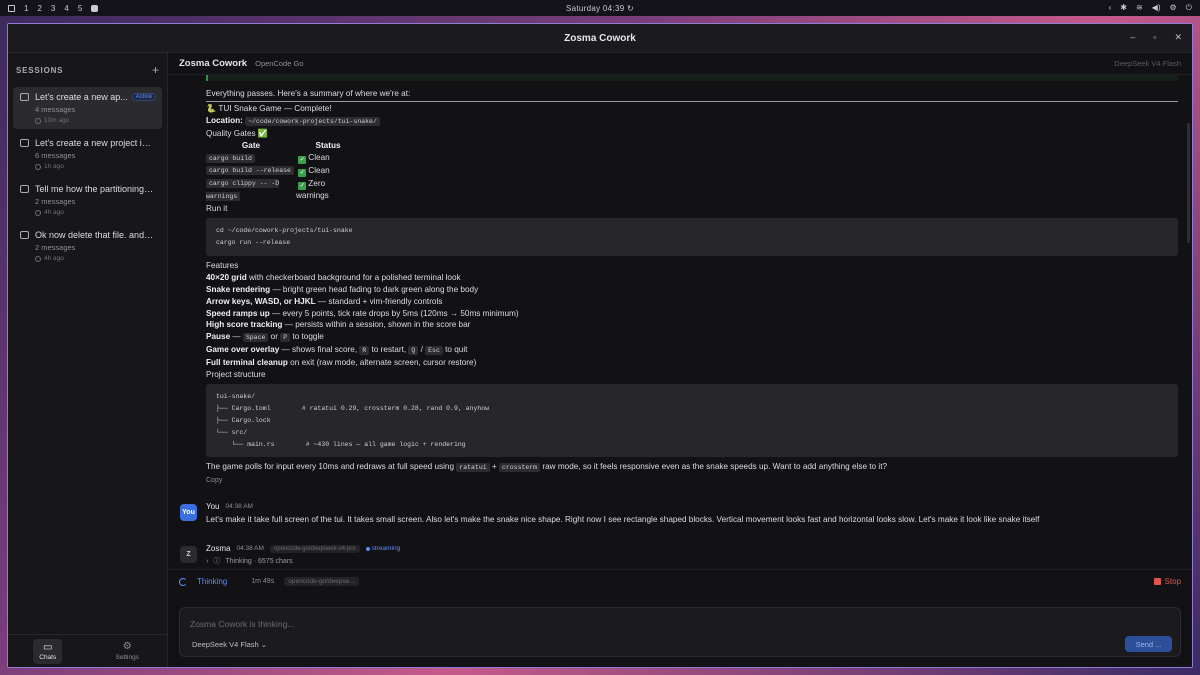 The height and width of the screenshot is (675, 1200). What do you see at coordinates (183, 581) in the screenshot?
I see `spinner-icon` at bounding box center [183, 581].